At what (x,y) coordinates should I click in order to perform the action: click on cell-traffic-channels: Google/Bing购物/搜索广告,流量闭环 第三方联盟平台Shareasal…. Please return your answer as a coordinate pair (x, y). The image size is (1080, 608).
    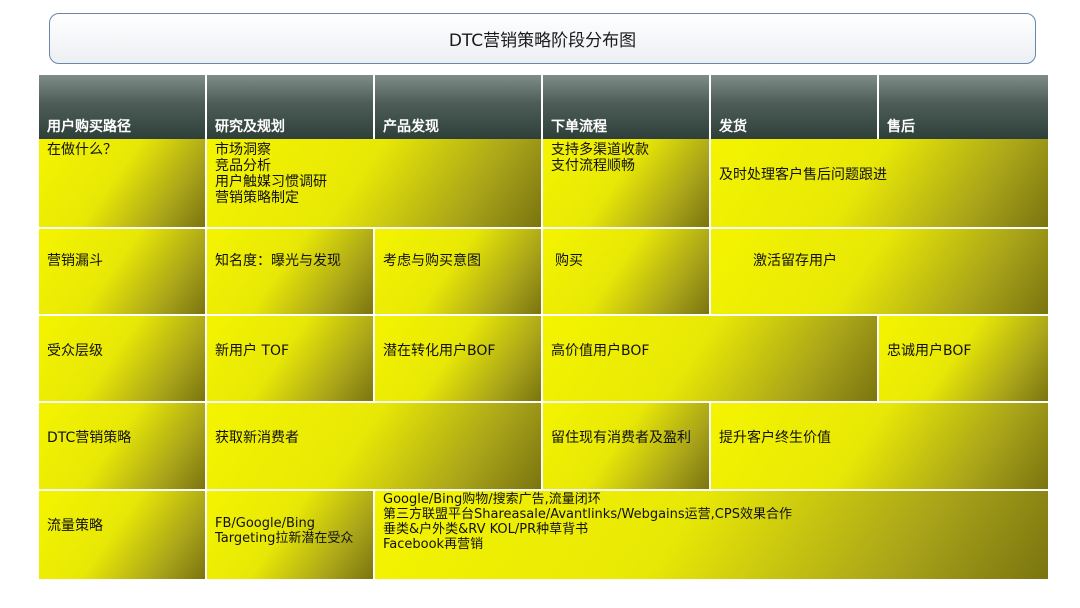
    Looking at the image, I should click on (711, 535).